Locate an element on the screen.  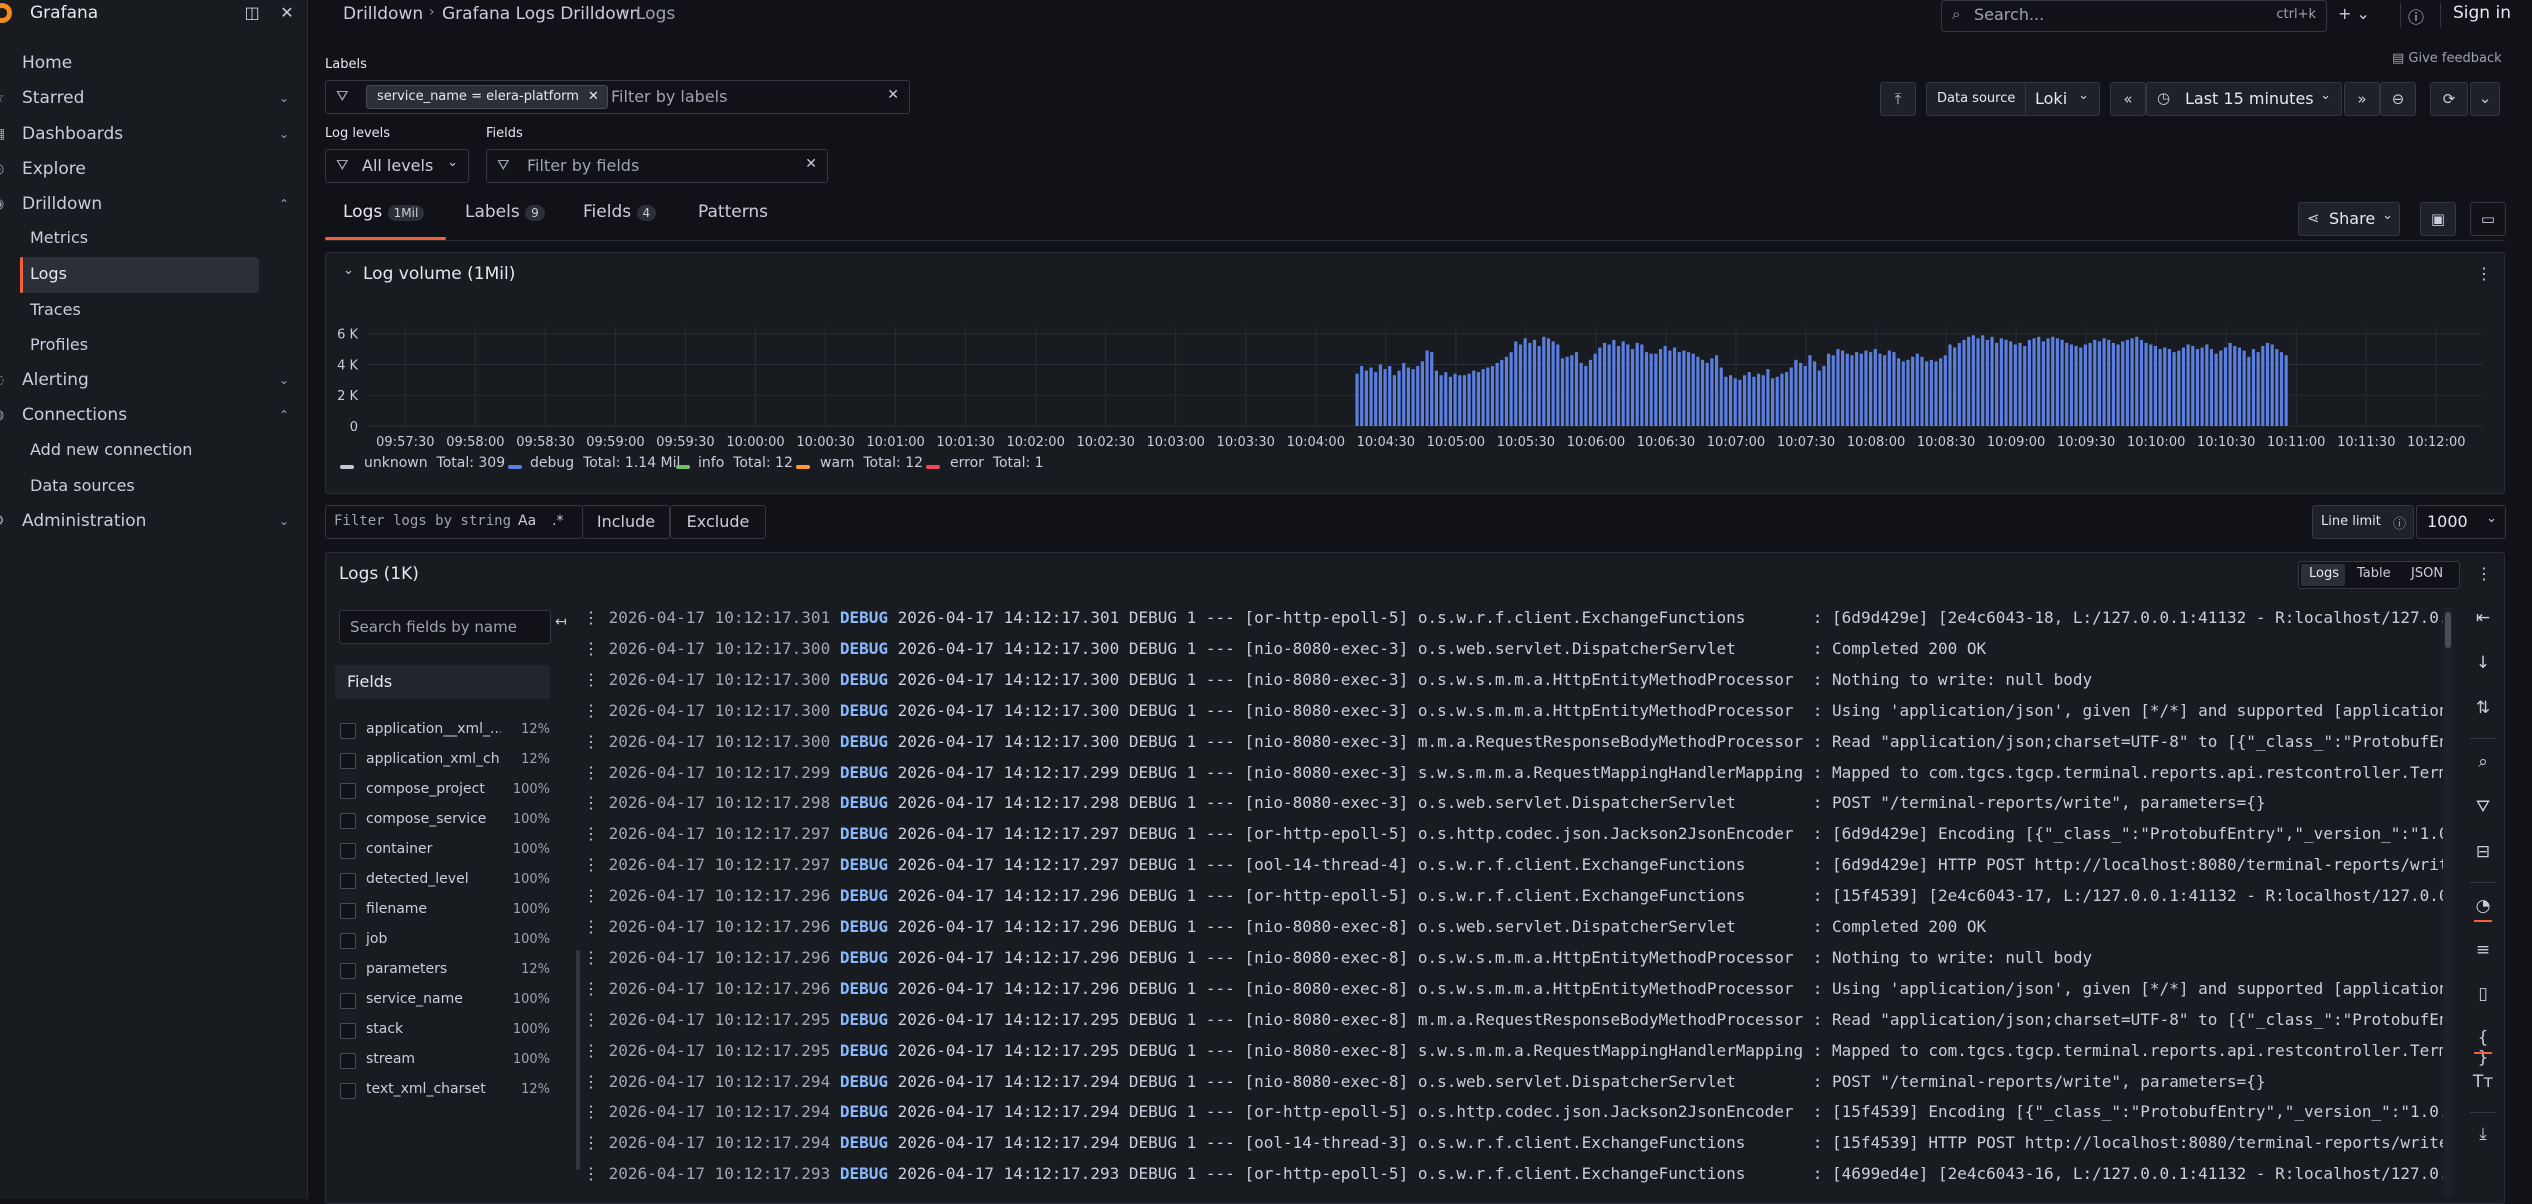
field-row: container 100% is located at coordinates (445, 850).